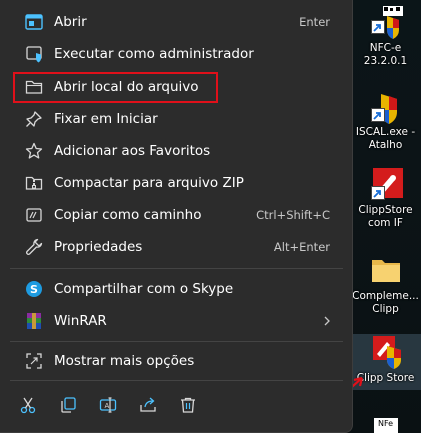  I want to click on desktop-icon-label: ISCAL.exe -, so click(385, 132).